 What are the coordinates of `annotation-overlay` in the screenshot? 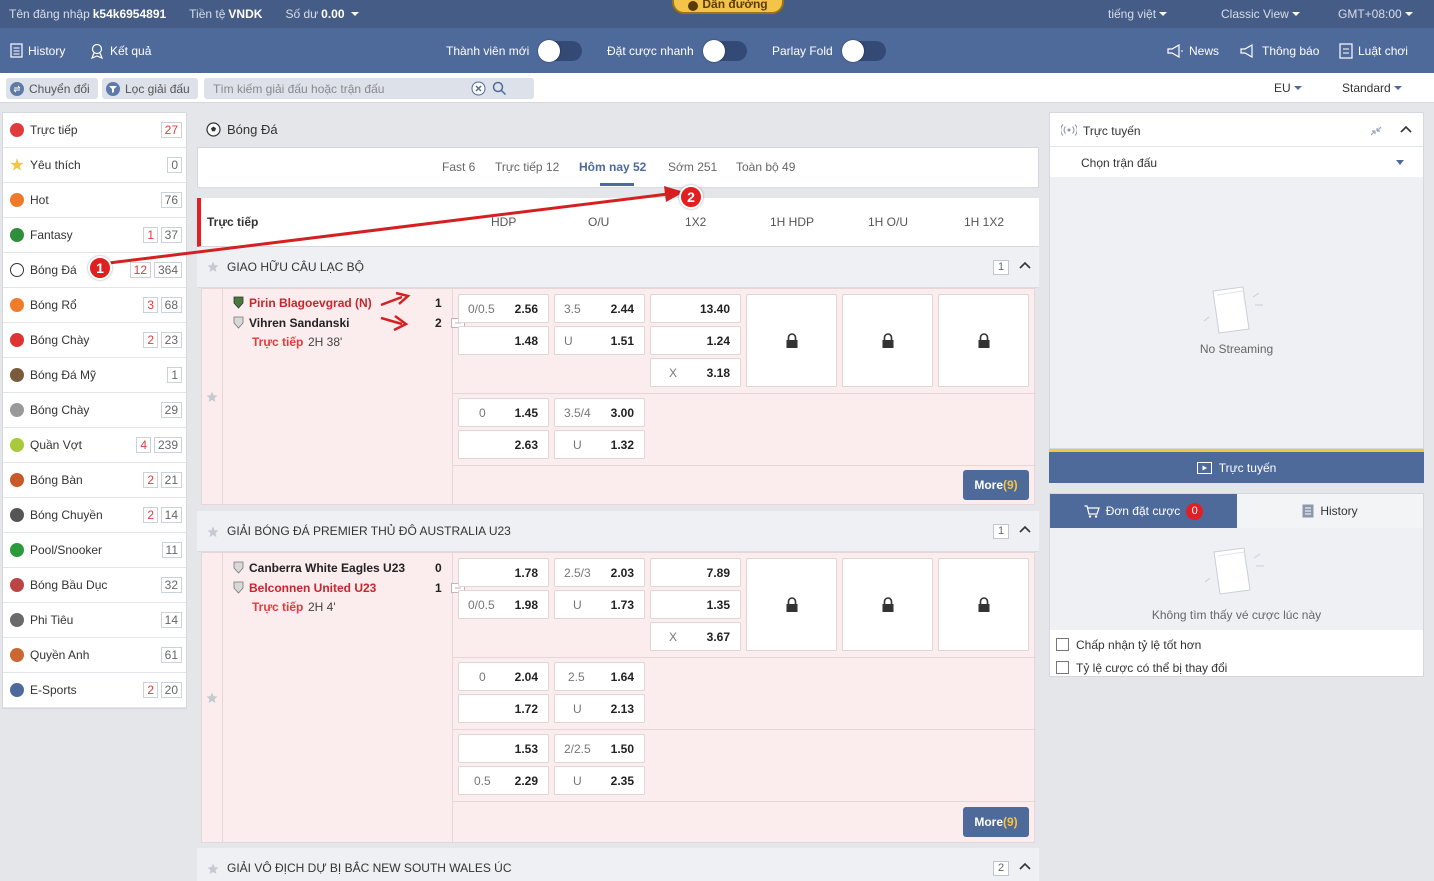 It's located at (392, 259).